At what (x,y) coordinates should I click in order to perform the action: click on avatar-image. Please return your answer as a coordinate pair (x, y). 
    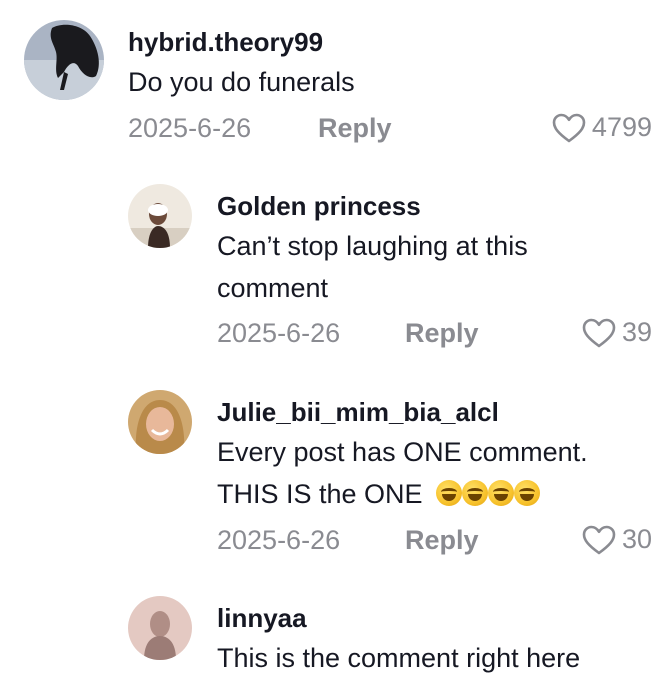
    Looking at the image, I should click on (160, 628).